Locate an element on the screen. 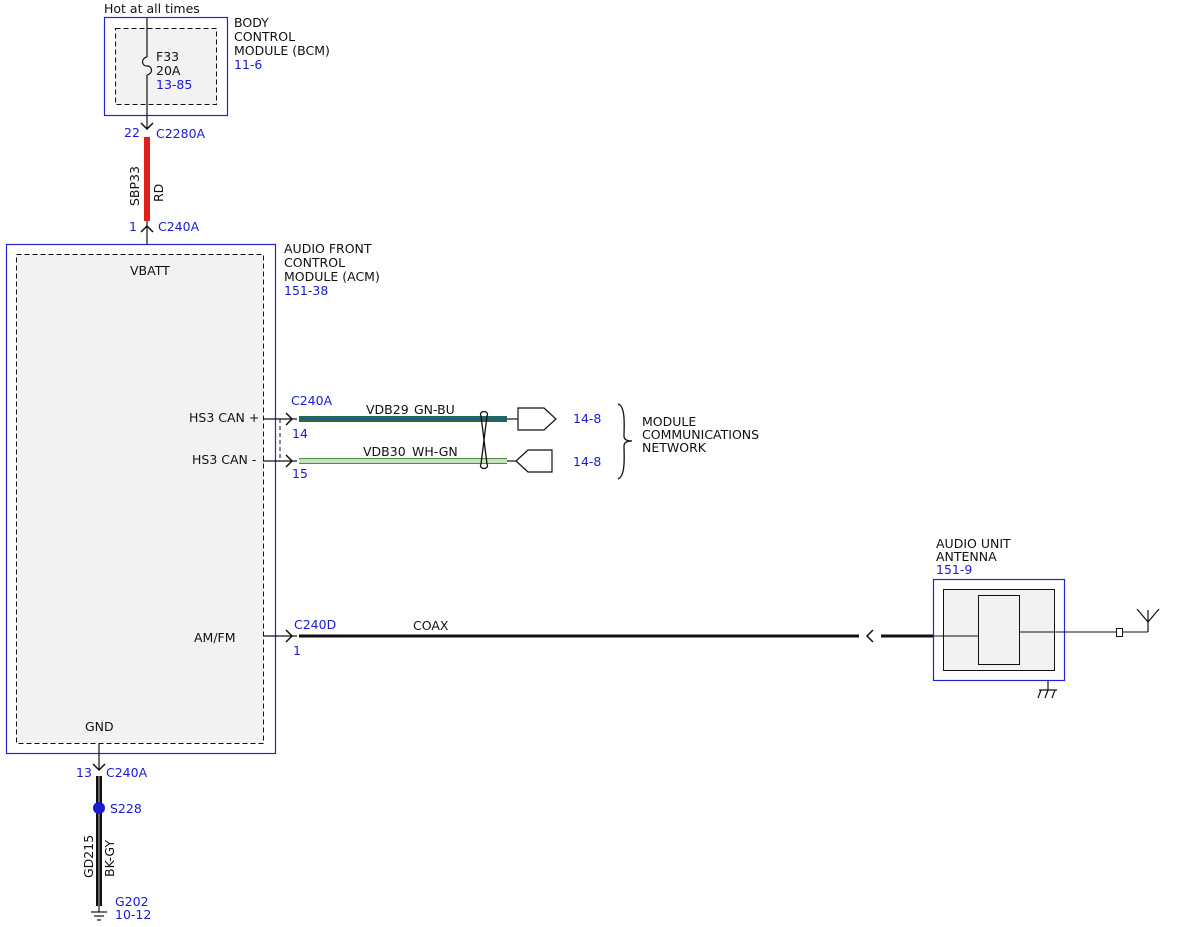 This screenshot has width=1199, height=927. c240a-gnd-pin: 13 is located at coordinates (84, 772).